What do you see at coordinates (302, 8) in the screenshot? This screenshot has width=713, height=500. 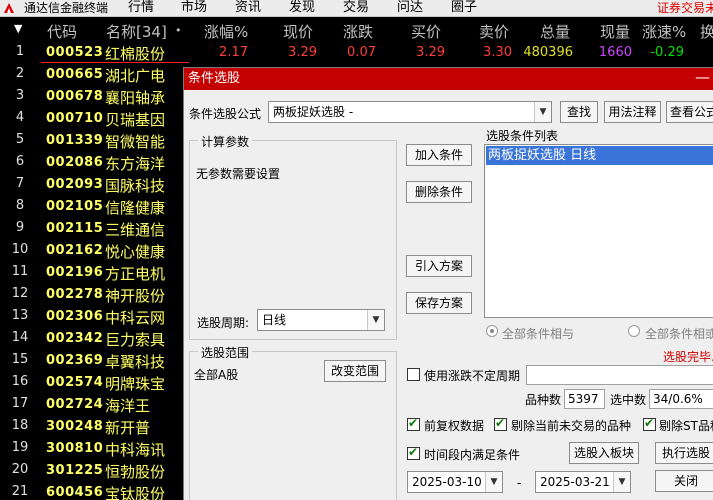 I see `menu-item-discover: 发现` at bounding box center [302, 8].